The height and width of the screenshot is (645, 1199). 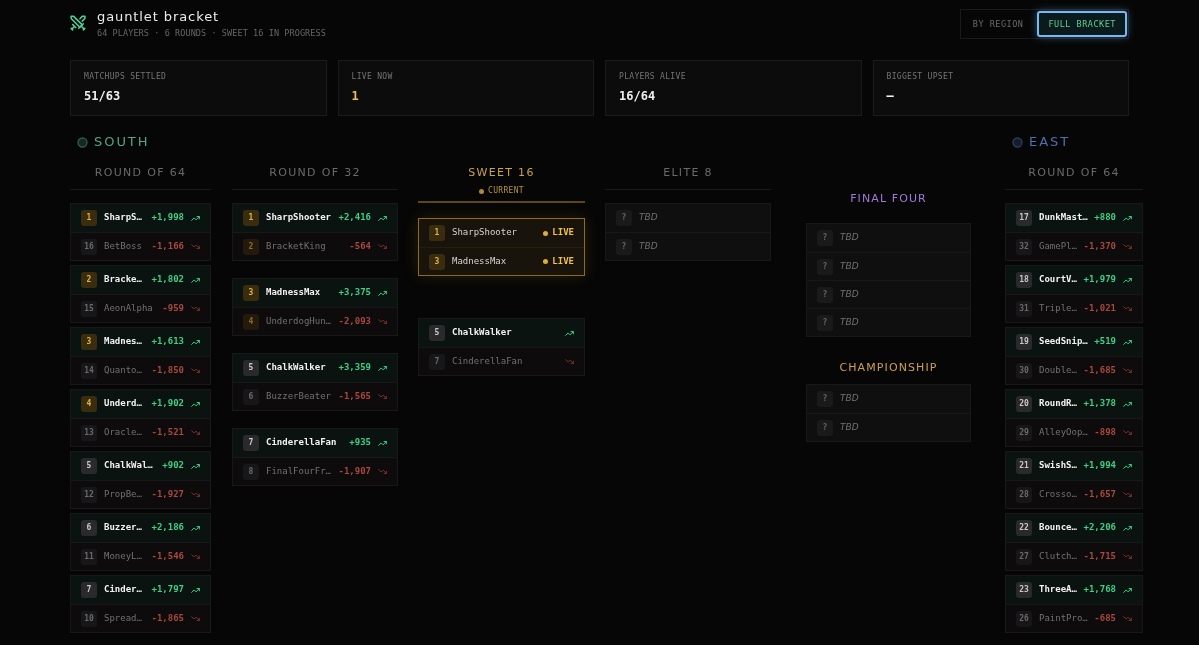 I want to click on seed-badge: 28, so click(x=1024, y=494).